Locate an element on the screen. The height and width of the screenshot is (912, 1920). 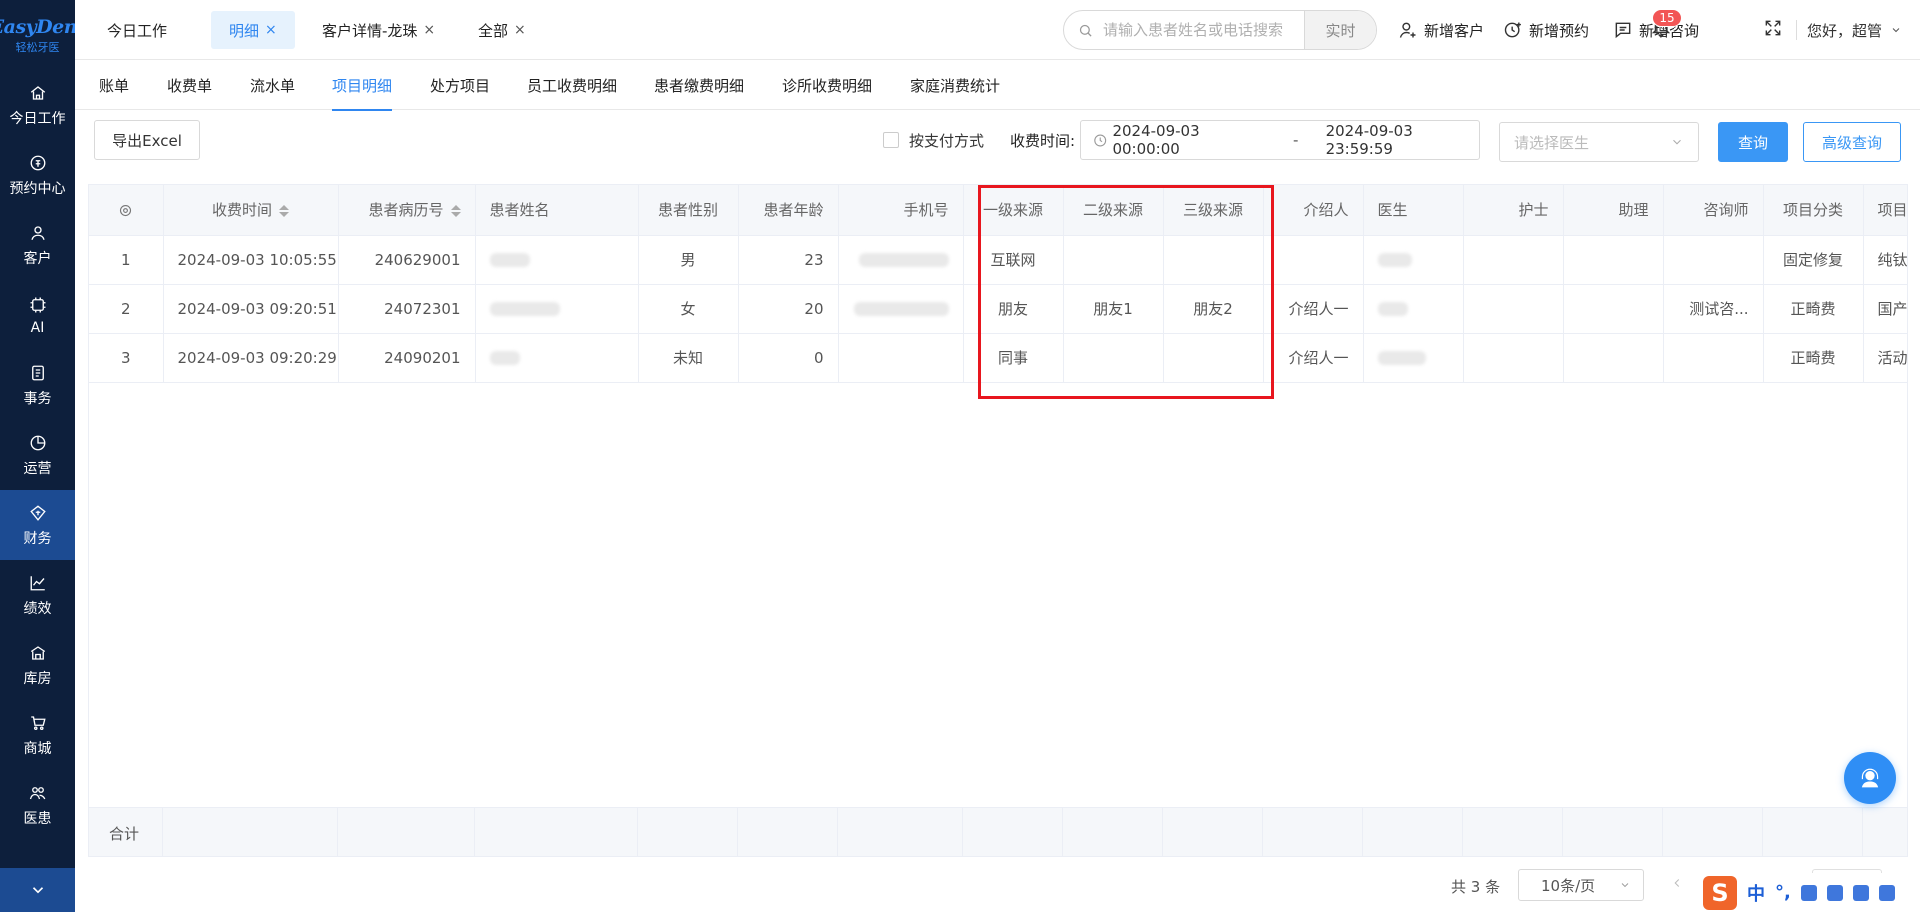
add-appointment-button: 新增预约 is located at coordinates (1546, 30).